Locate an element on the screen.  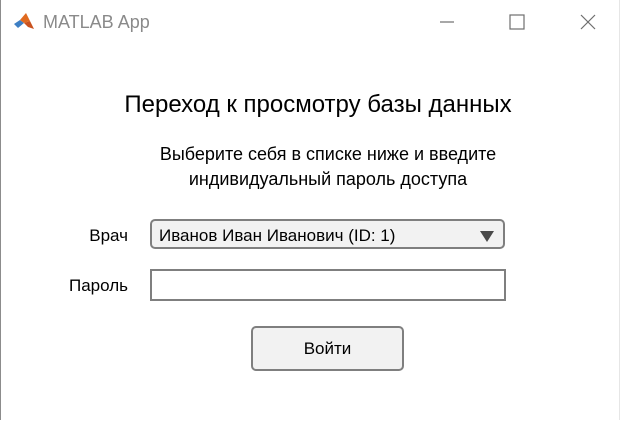
password-label: Пароль is located at coordinates (98, 285).